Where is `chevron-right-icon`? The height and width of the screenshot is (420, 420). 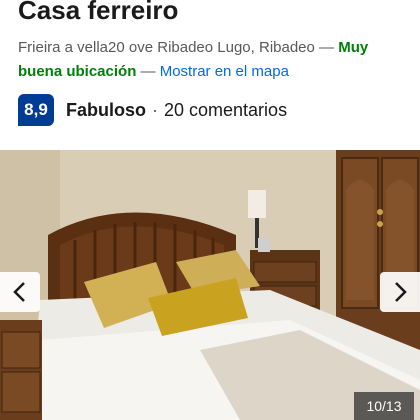 chevron-right-icon is located at coordinates (401, 292).